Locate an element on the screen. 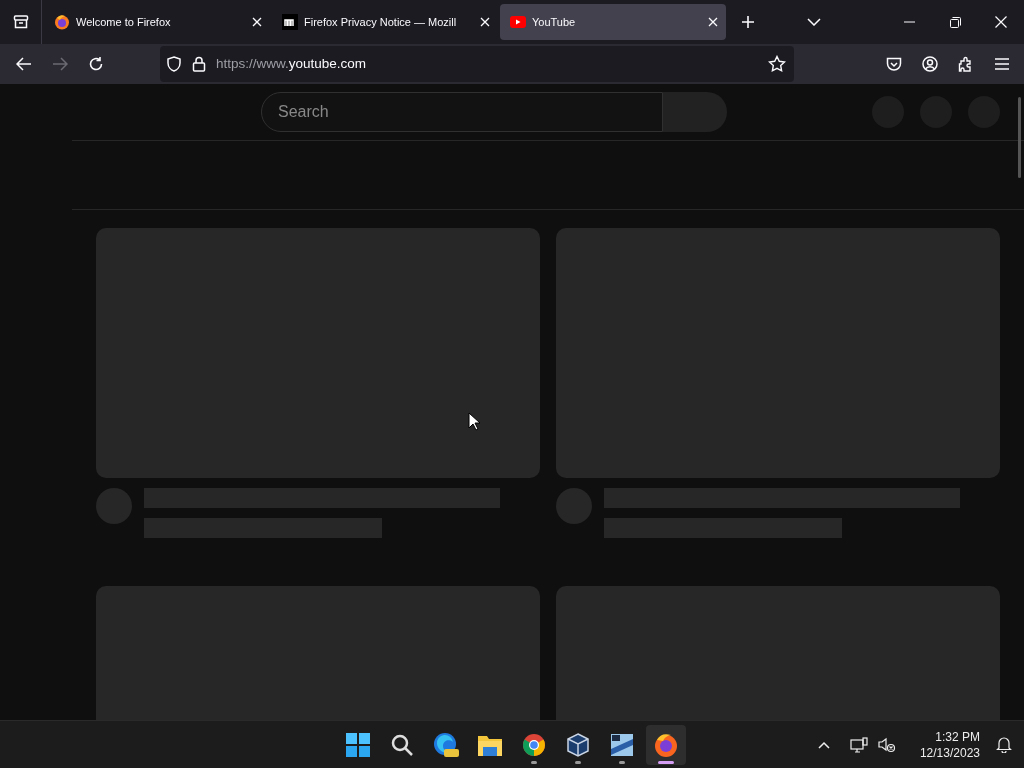 This screenshot has height=768, width=1024. taskbar-button is located at coordinates (666, 745).